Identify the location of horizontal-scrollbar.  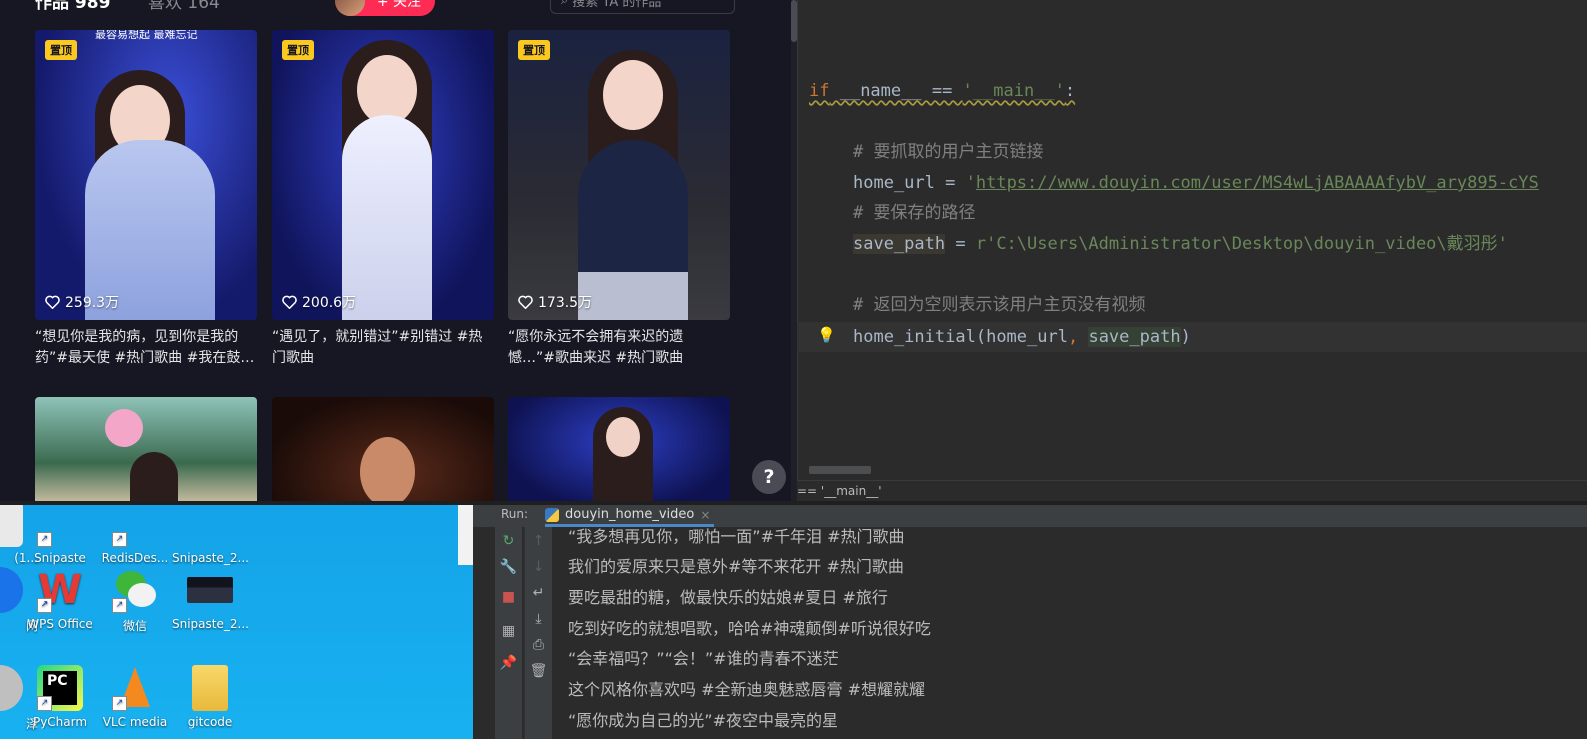
(840, 470).